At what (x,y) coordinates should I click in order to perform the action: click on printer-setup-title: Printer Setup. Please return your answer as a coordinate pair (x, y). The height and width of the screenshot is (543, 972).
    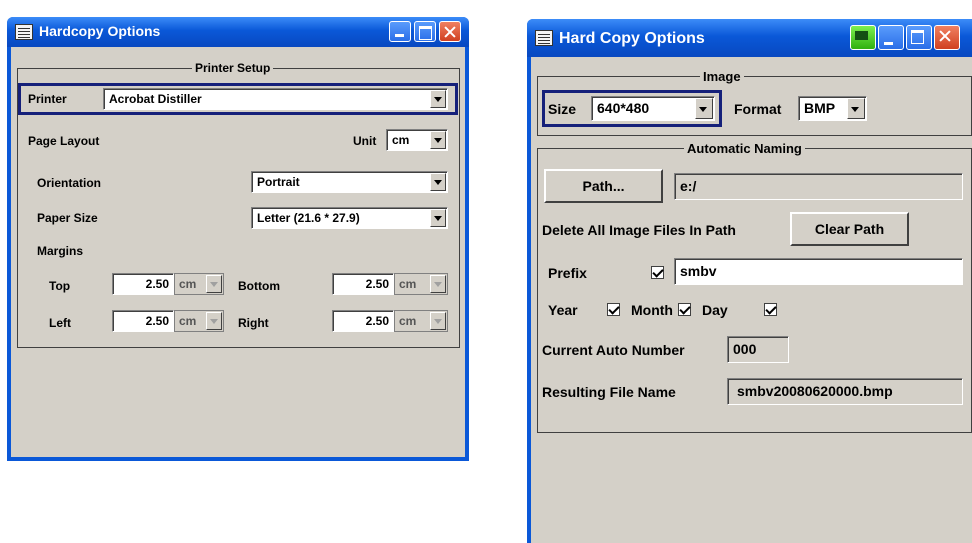
    Looking at the image, I should click on (233, 68).